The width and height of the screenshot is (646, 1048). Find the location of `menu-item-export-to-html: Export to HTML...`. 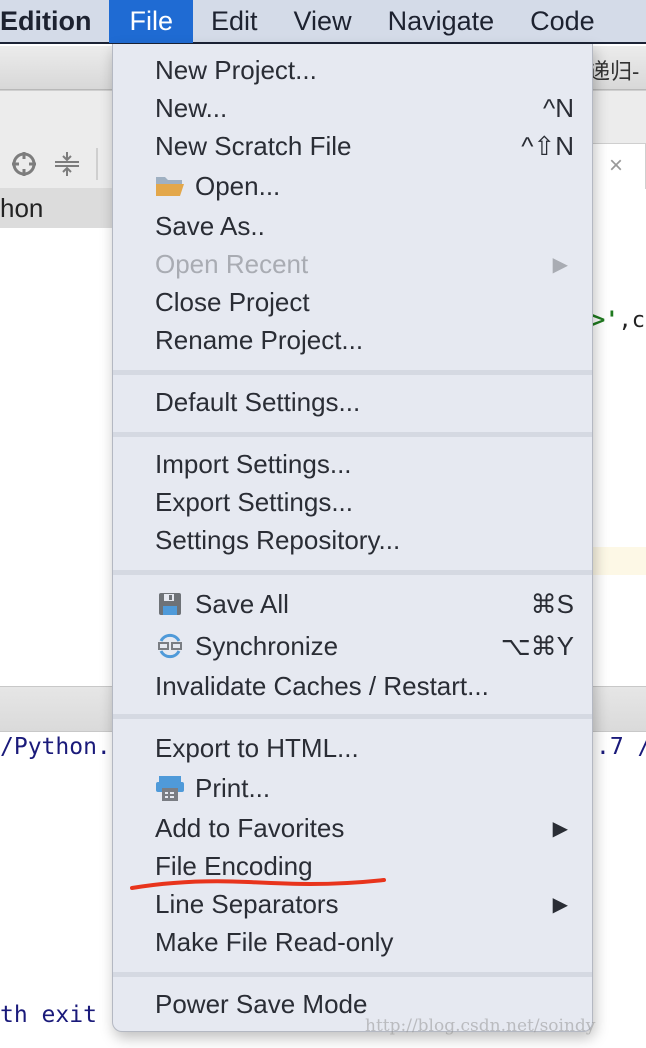

menu-item-export-to-html: Export to HTML... is located at coordinates (352, 748).